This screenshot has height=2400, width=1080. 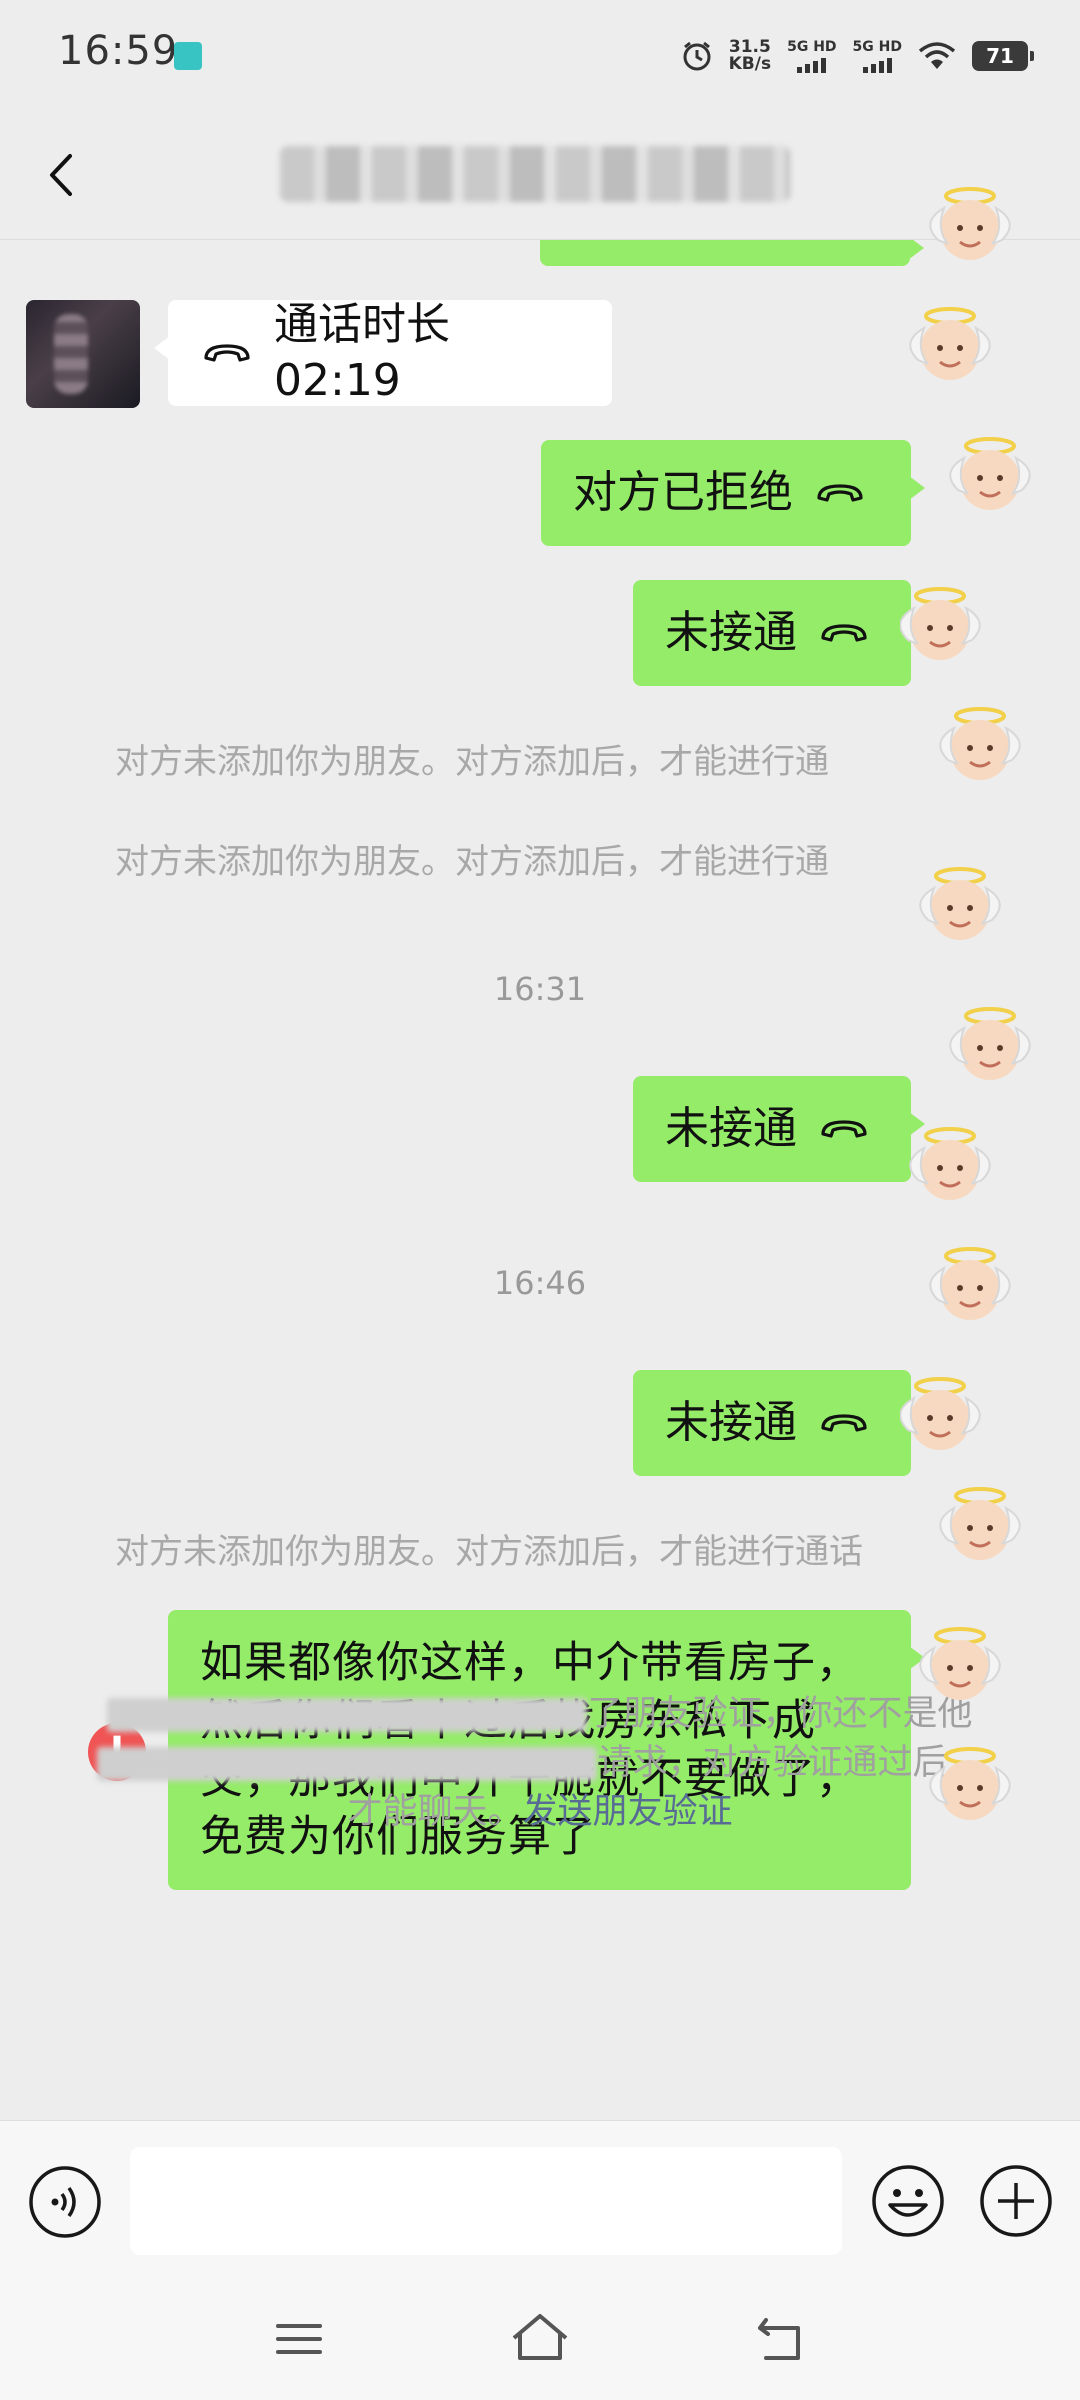 What do you see at coordinates (65, 2202) in the screenshot?
I see `voice-icon` at bounding box center [65, 2202].